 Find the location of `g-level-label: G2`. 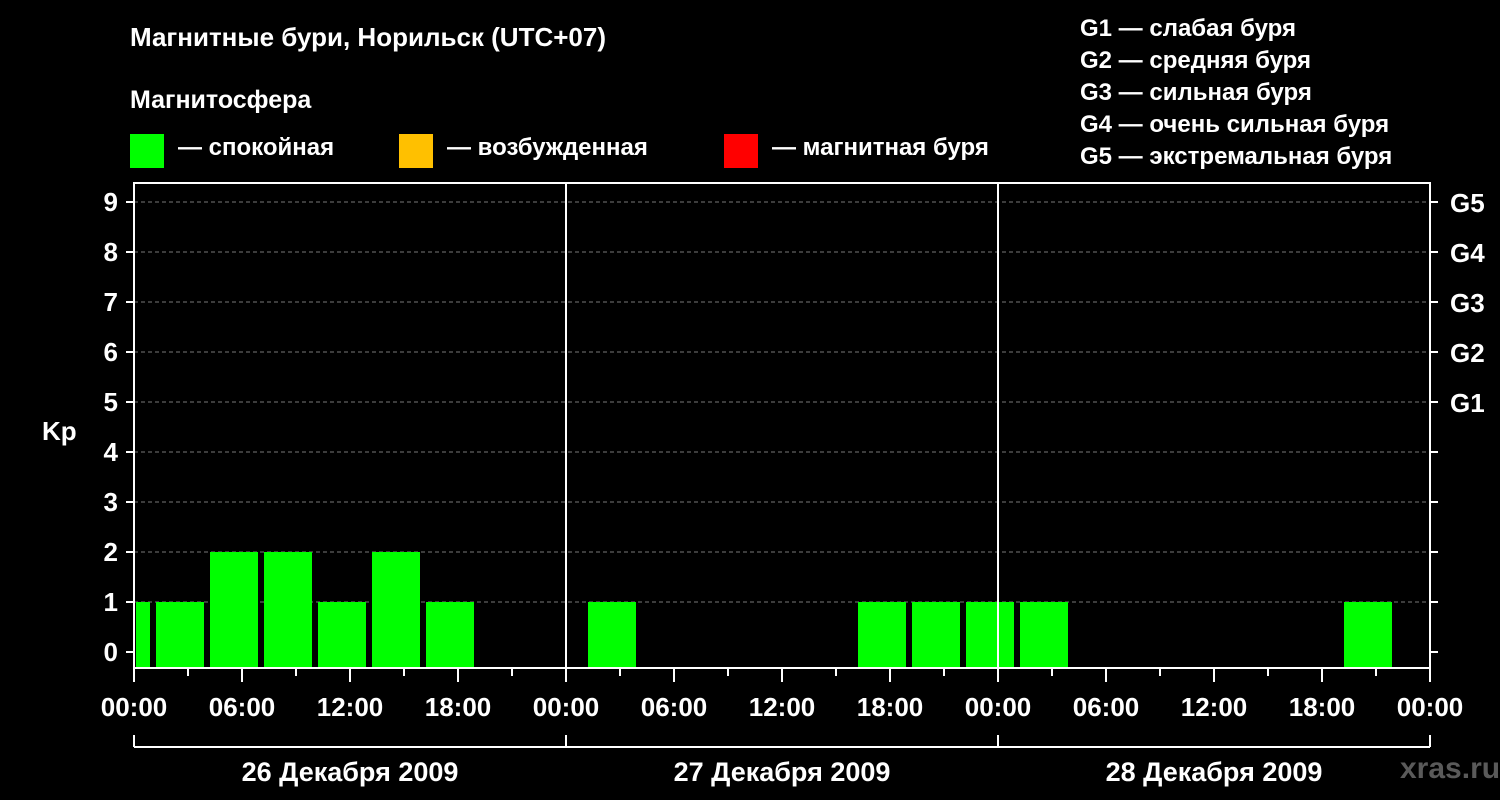

g-level-label: G2 is located at coordinates (1467, 353).